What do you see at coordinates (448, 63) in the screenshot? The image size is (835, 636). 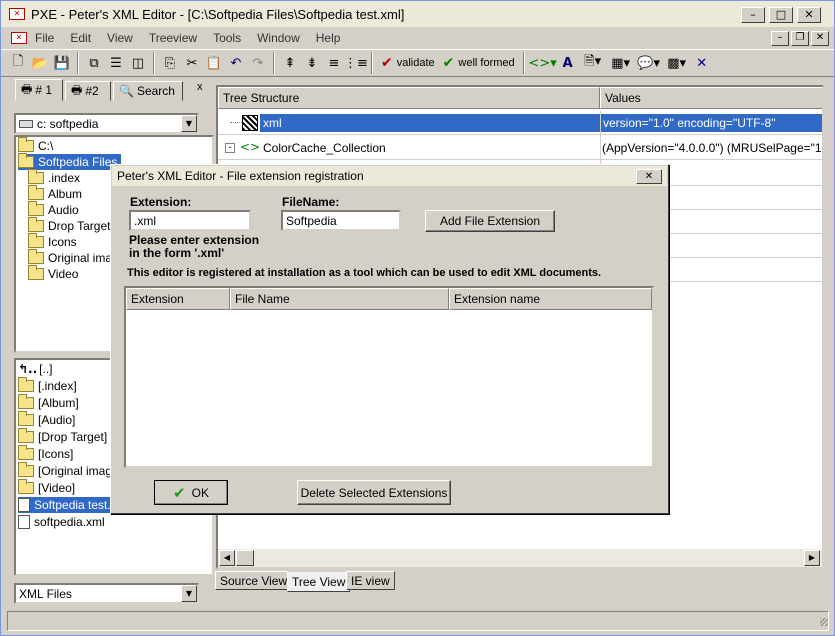 I see `wellformed-check-icon: ✔` at bounding box center [448, 63].